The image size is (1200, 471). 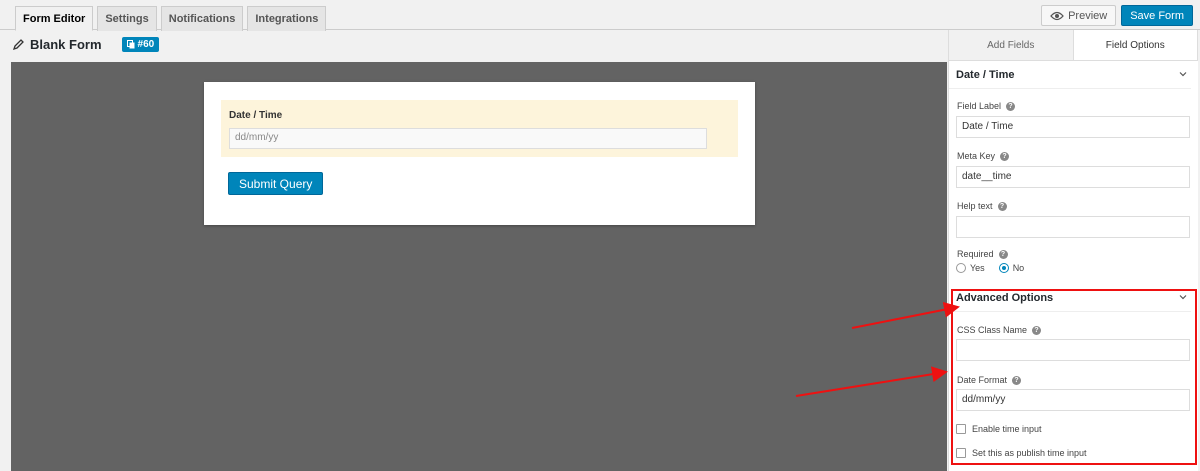 I want to click on field-label-text: Field Label, so click(x=979, y=106).